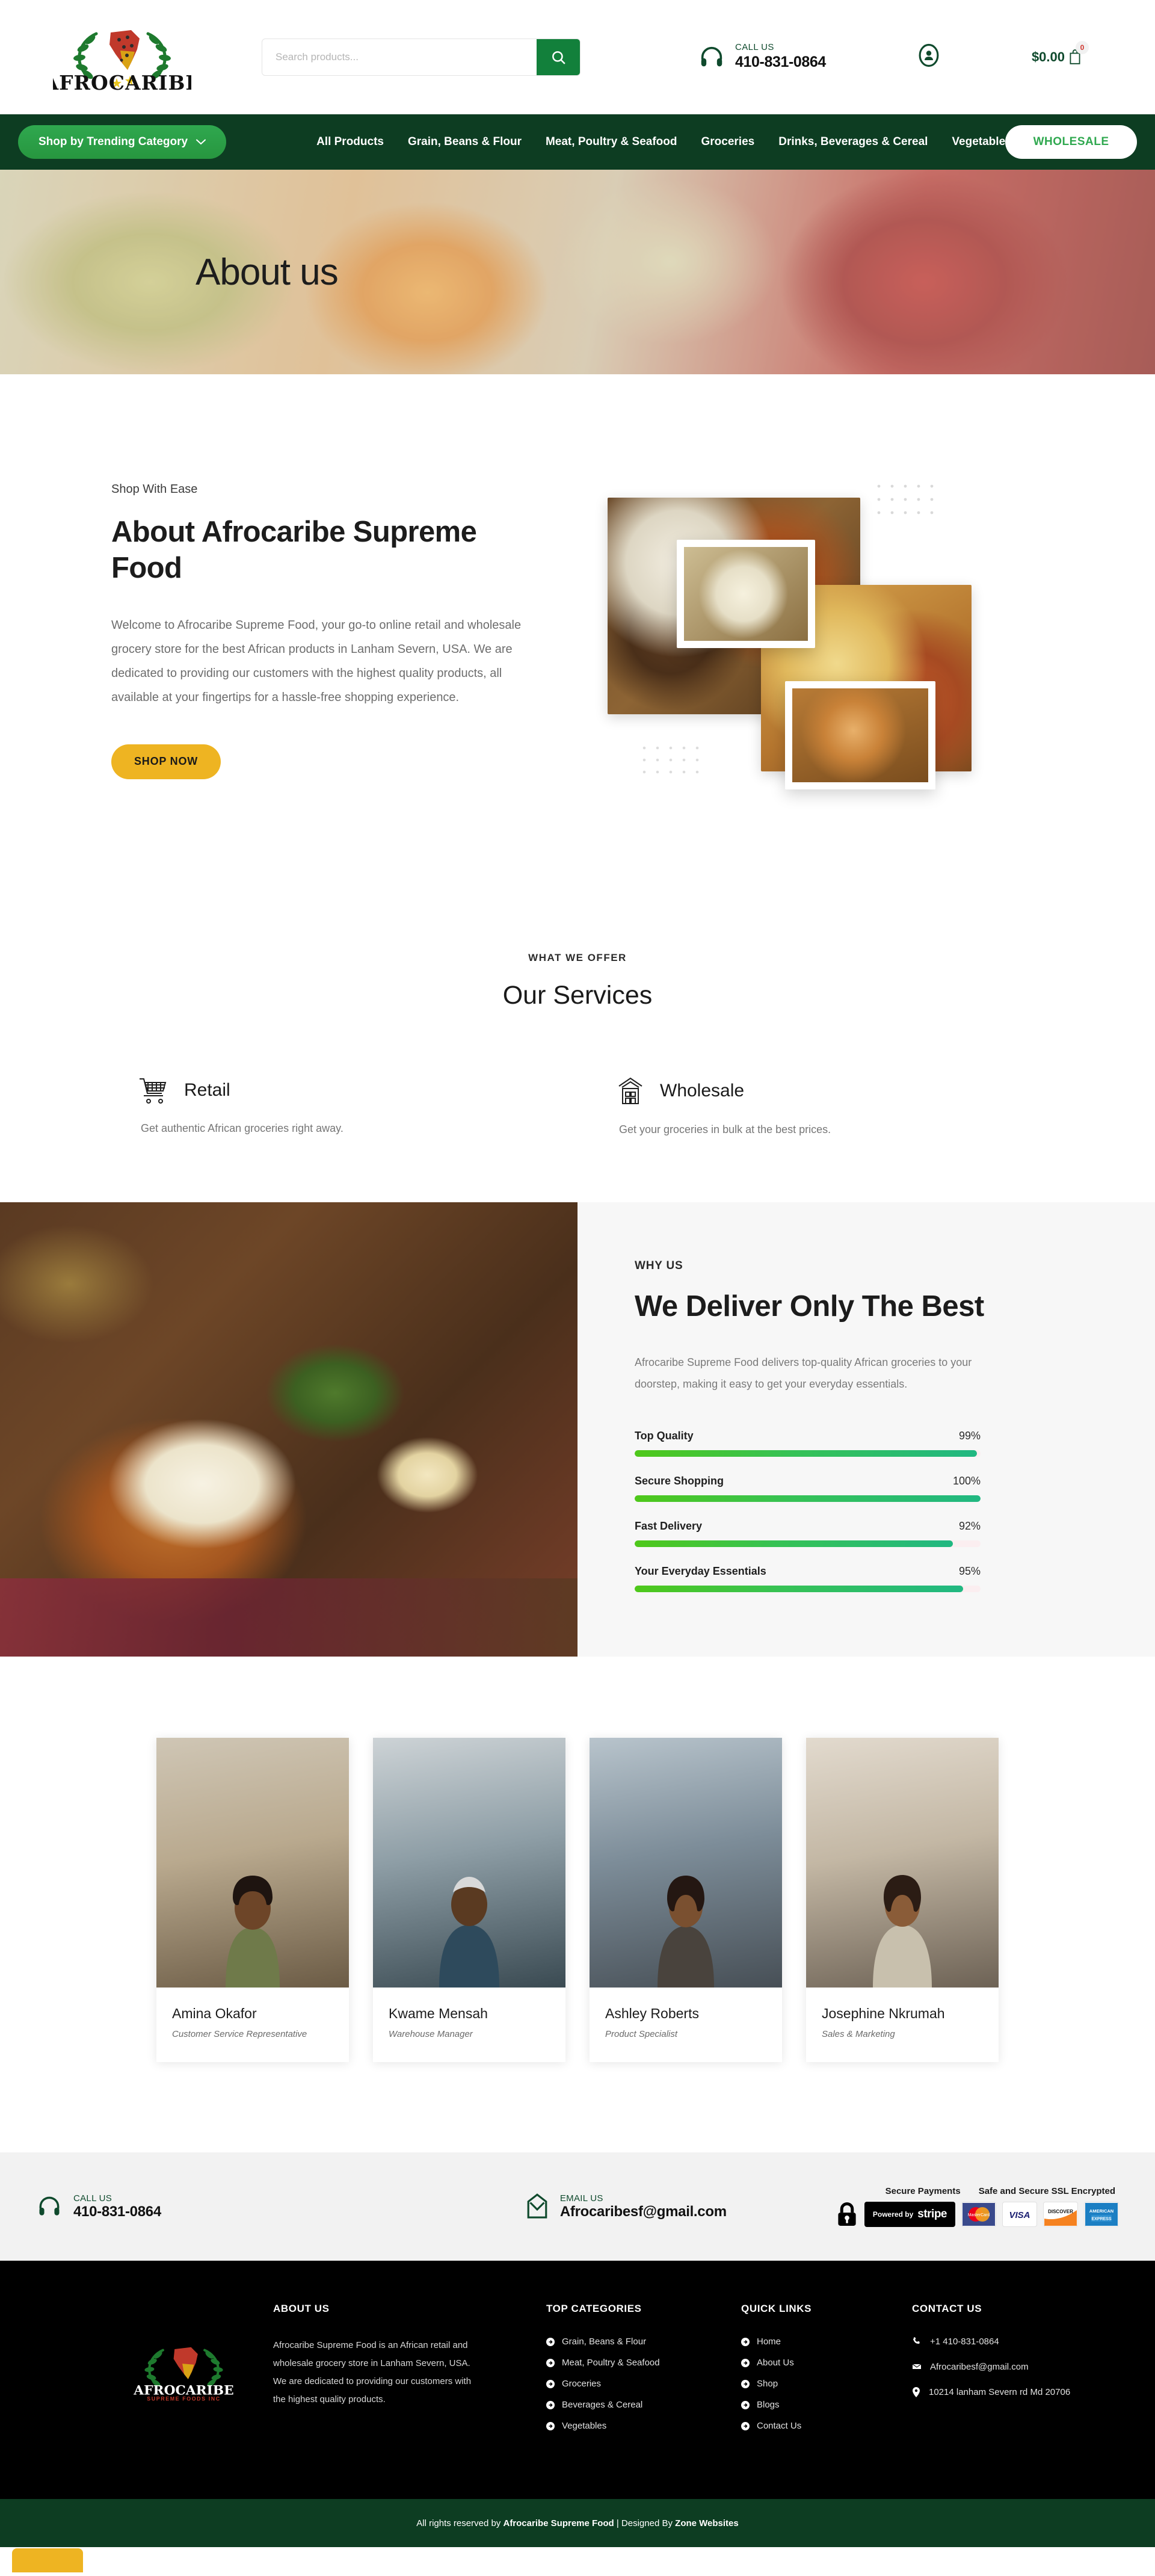  What do you see at coordinates (970, 1570) in the screenshot?
I see `progress-value: 95%` at bounding box center [970, 1570].